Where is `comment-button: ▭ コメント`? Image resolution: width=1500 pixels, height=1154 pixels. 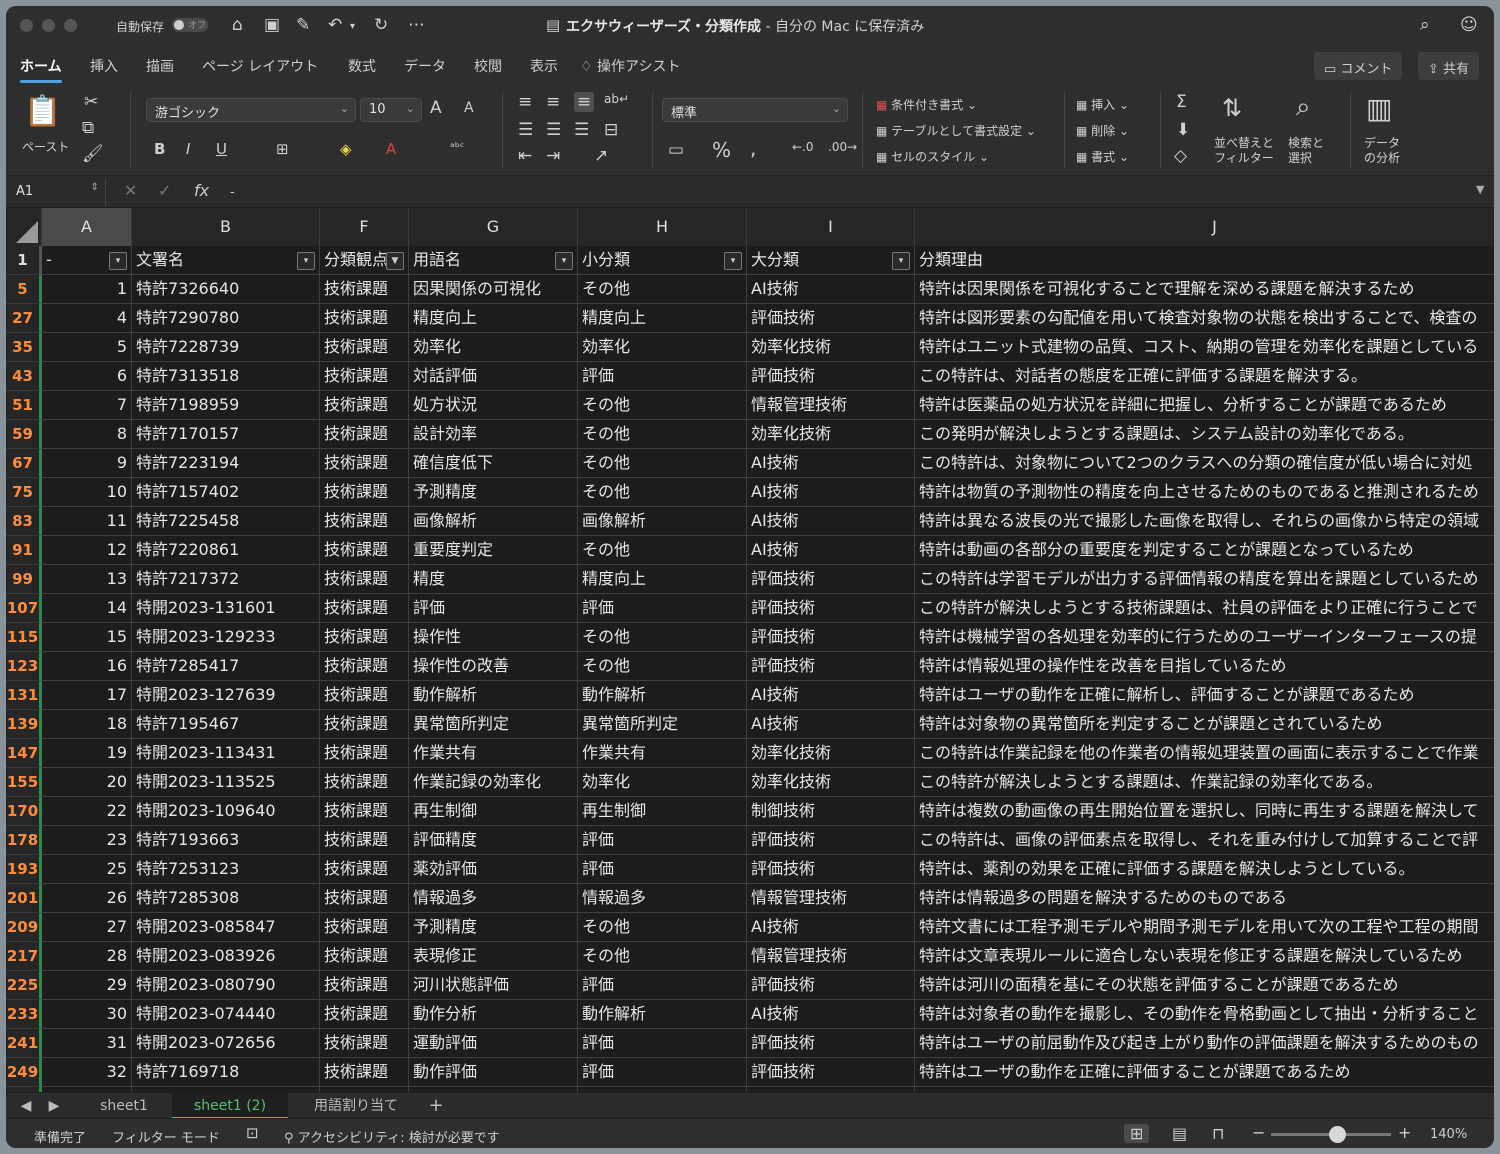
comment-button: ▭ コメント is located at coordinates (1358, 66).